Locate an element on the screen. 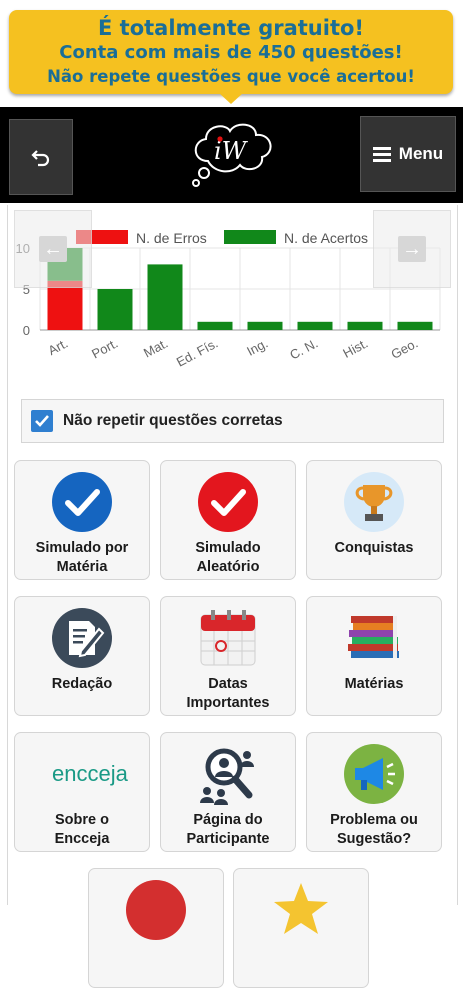 The image size is (463, 988). banner-line-2: Conta com mais de 450 questões! is located at coordinates (231, 52).